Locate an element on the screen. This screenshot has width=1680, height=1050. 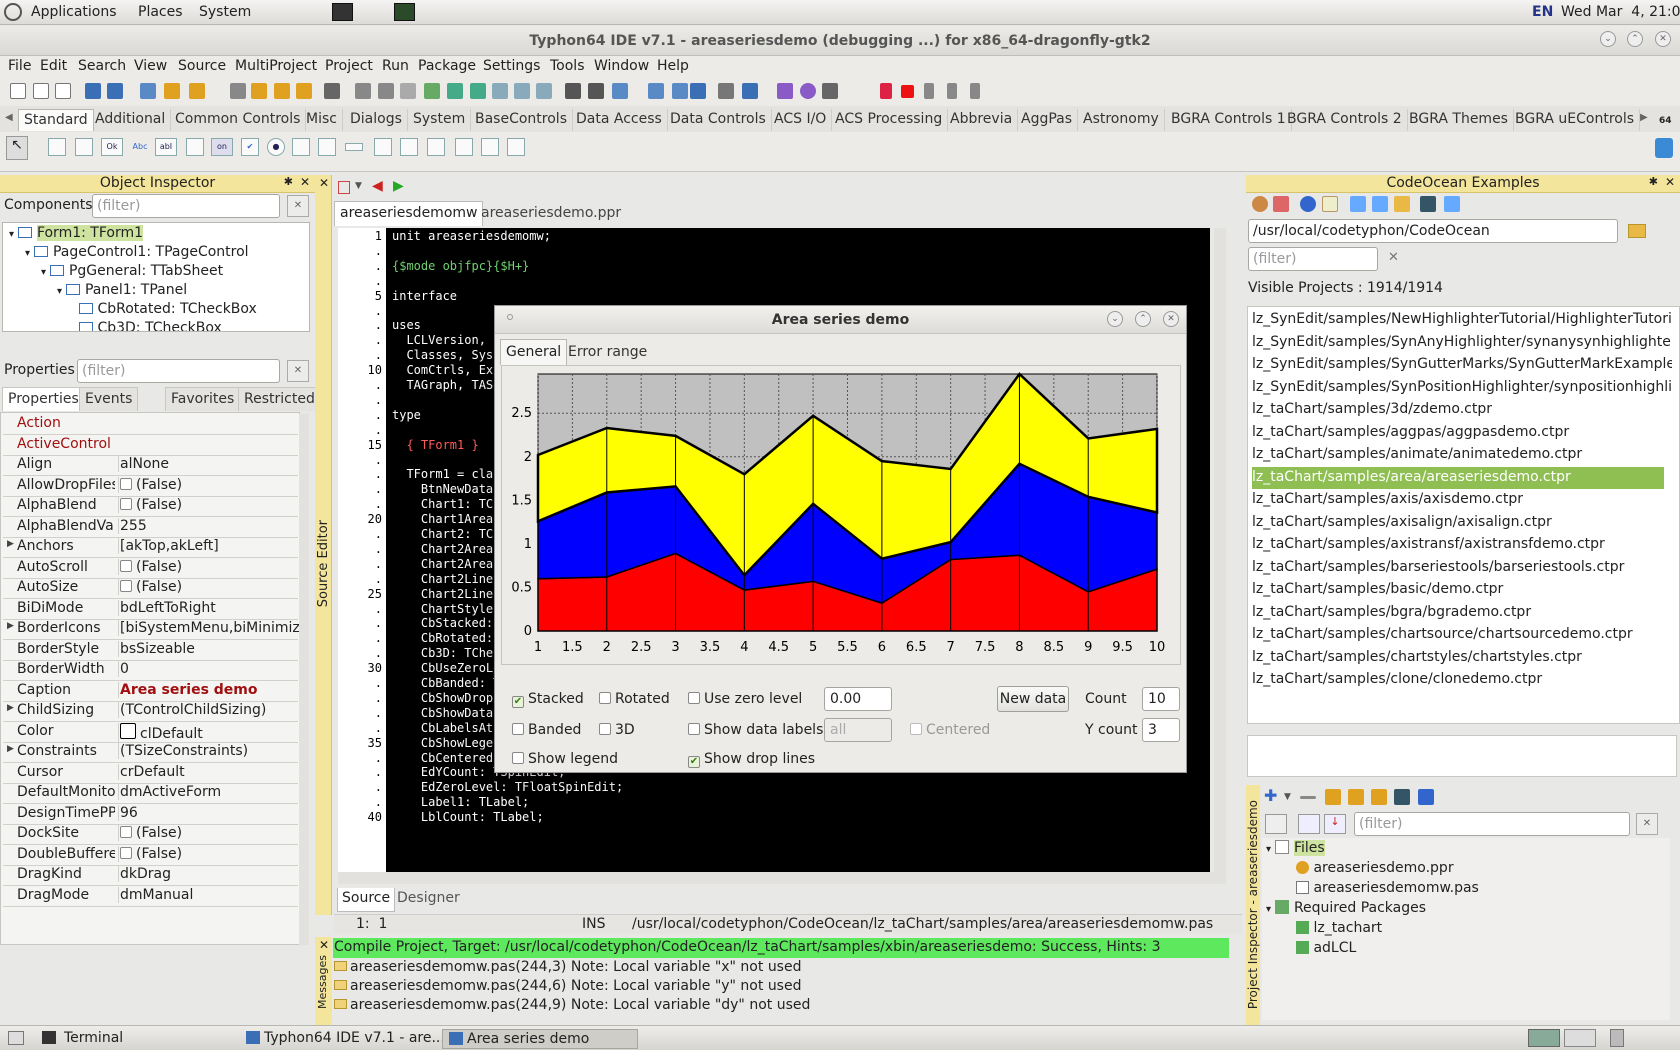
tab-aggpas: AggPas is located at coordinates (1047, 120).